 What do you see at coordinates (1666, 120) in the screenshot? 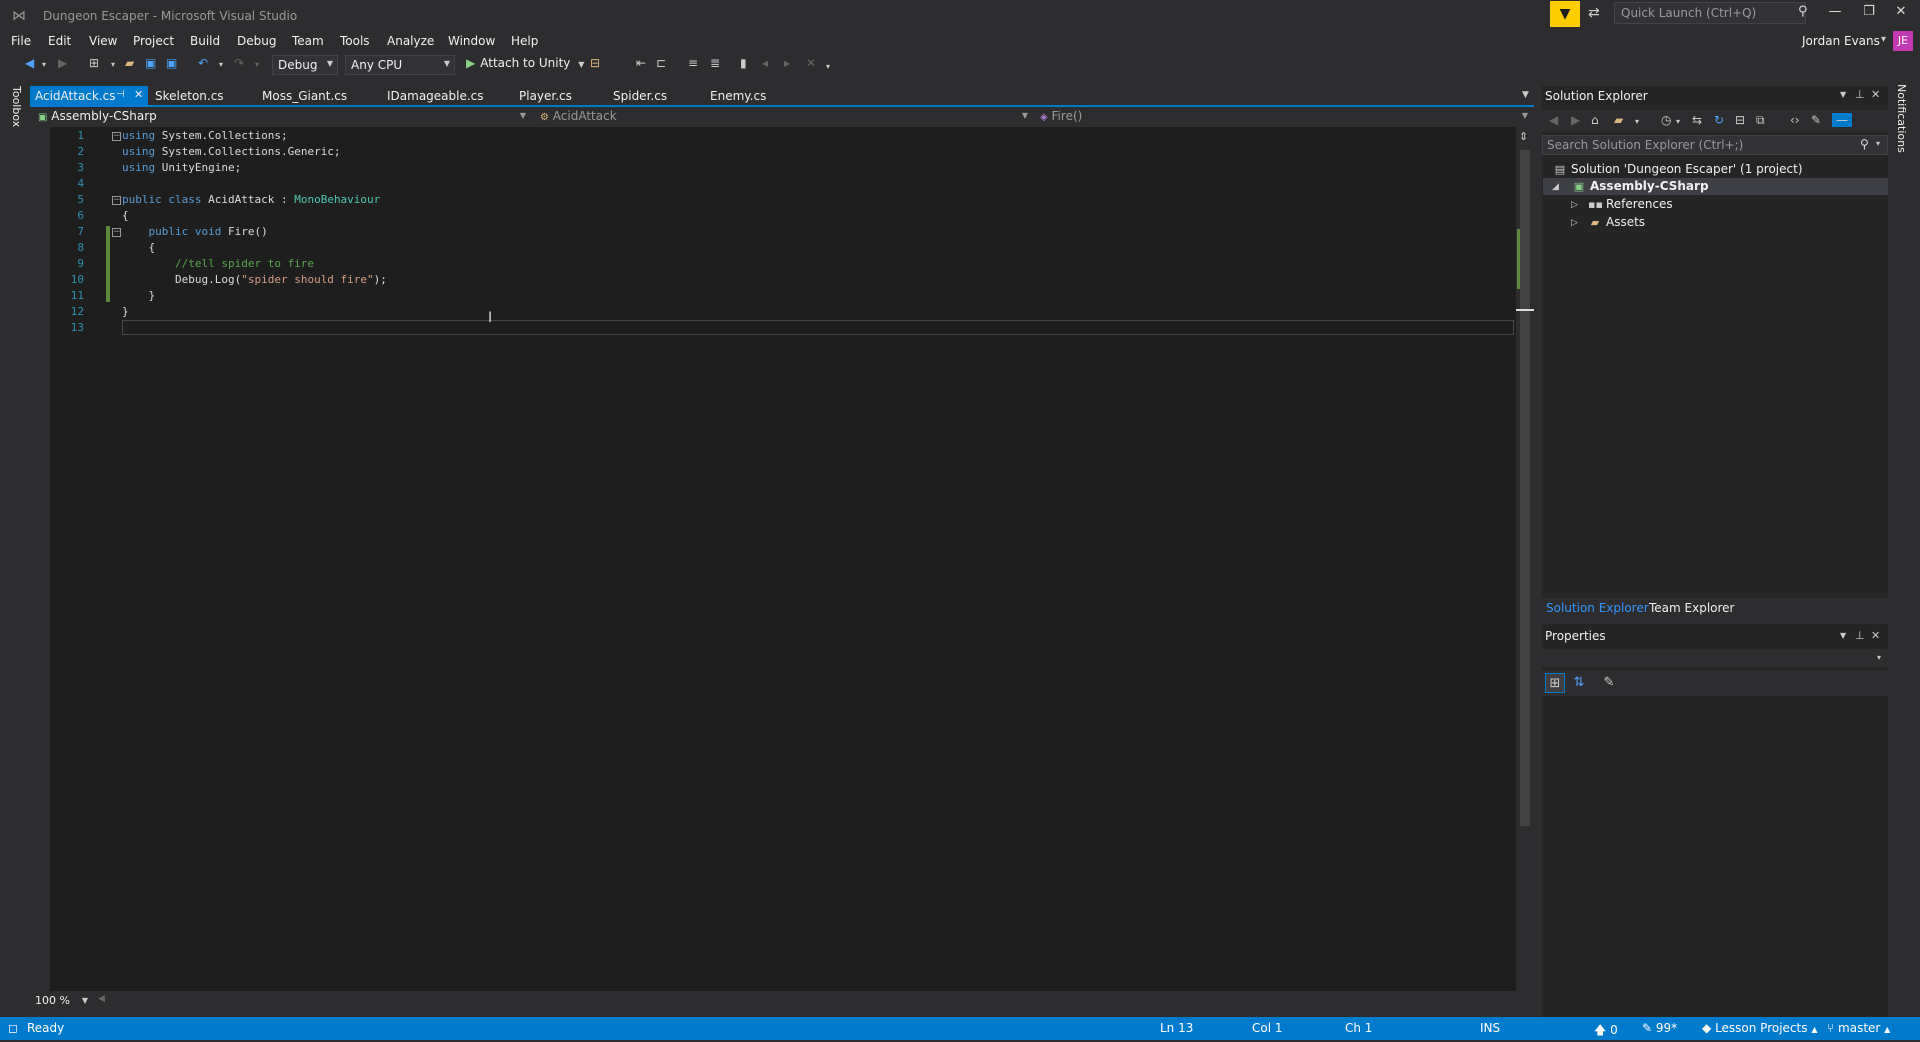
I see `pending-changes-icon: ◷` at bounding box center [1666, 120].